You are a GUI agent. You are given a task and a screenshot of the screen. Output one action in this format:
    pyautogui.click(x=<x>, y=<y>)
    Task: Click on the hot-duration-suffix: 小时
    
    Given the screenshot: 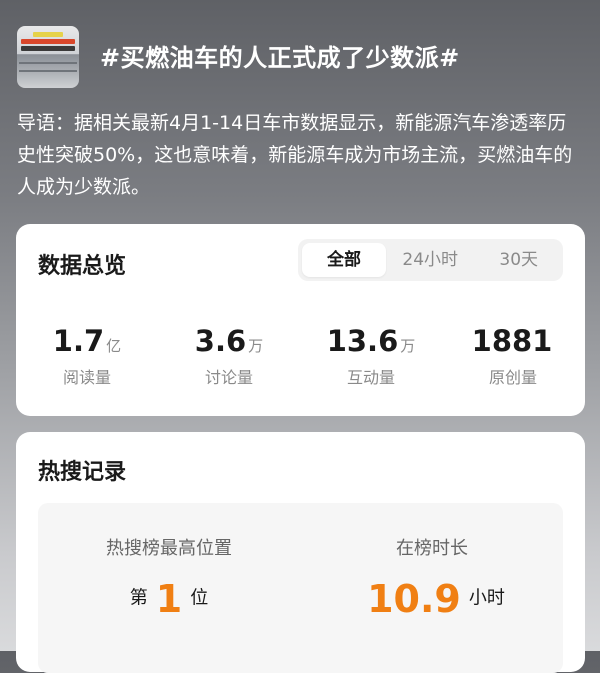 What is the action you would take?
    pyautogui.click(x=486, y=598)
    